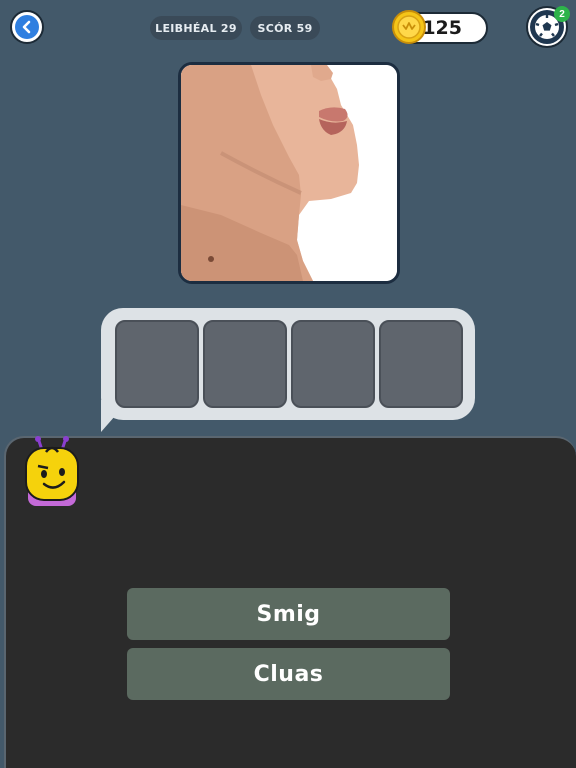  Describe the element at coordinates (409, 27) in the screenshot. I see `coin-icon` at that location.